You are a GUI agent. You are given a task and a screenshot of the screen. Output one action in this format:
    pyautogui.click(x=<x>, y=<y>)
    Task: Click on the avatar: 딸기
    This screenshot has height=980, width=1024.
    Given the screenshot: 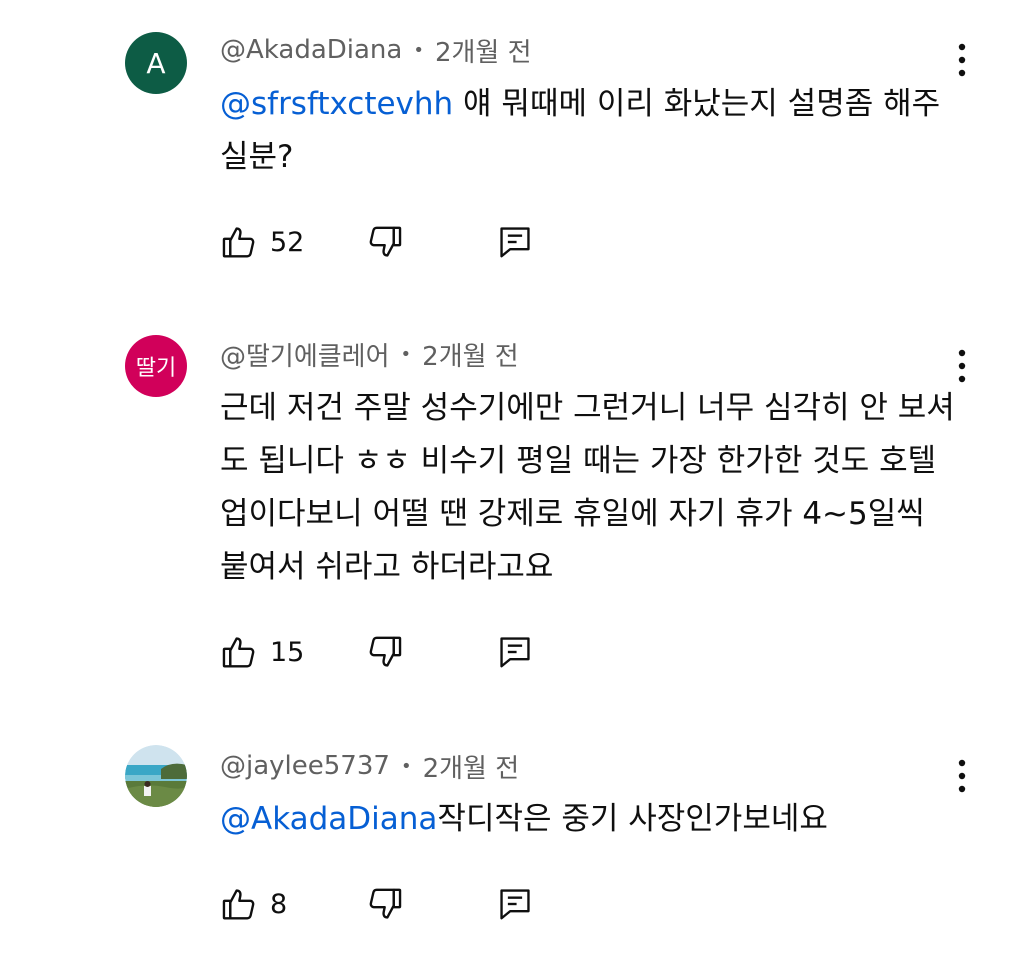 What is the action you would take?
    pyautogui.click(x=156, y=366)
    